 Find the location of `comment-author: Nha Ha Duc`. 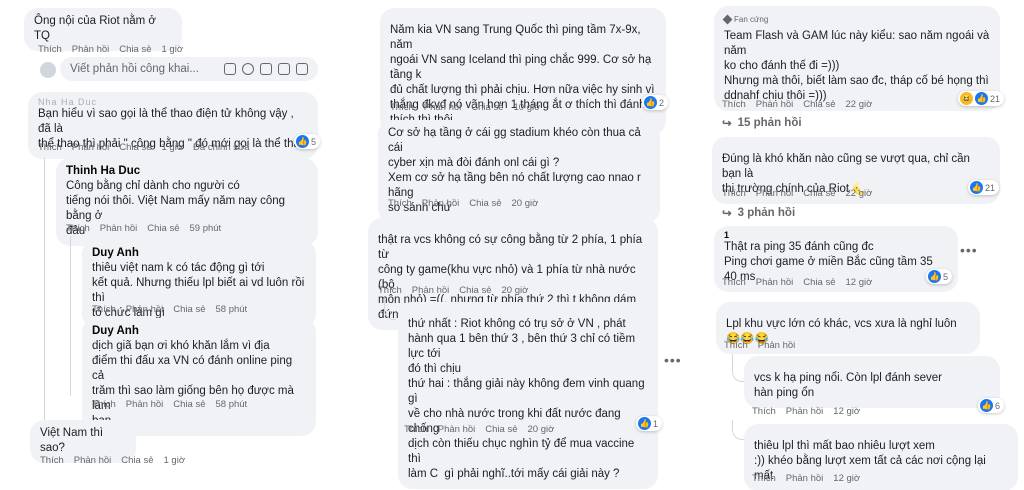

comment-author: Nha Ha Duc is located at coordinates (173, 102).